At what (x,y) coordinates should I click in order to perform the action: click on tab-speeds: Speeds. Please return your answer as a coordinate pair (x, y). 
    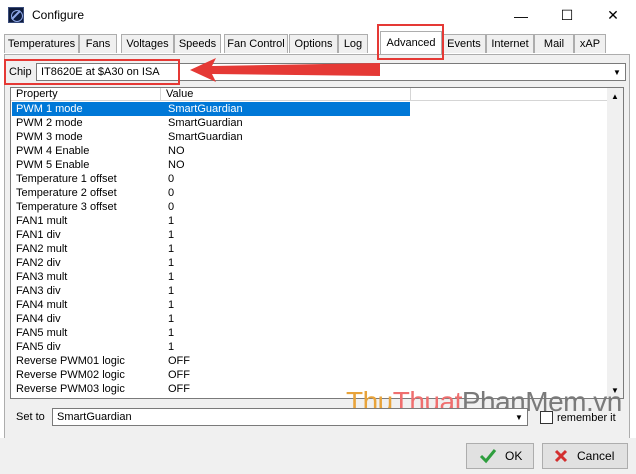
    Looking at the image, I should click on (197, 43).